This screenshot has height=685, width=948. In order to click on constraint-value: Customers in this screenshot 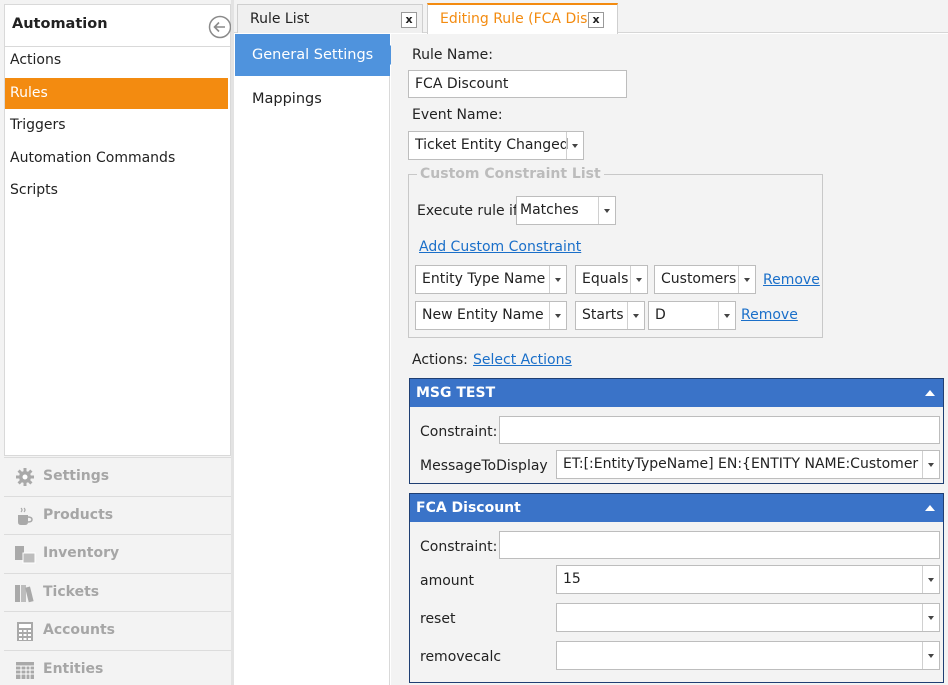, I will do `click(699, 279)`.